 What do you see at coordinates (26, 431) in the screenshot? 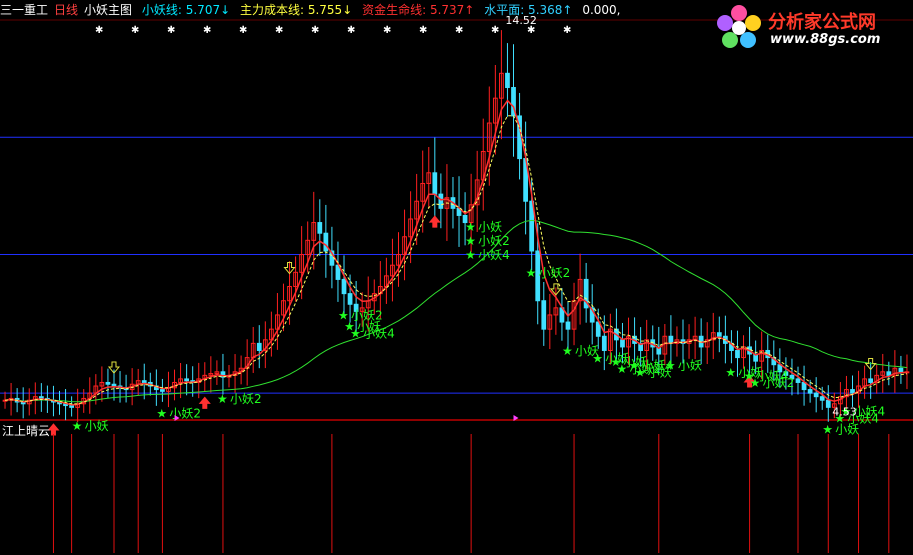
I see `lower-panel-label: 江上晴云` at bounding box center [26, 431].